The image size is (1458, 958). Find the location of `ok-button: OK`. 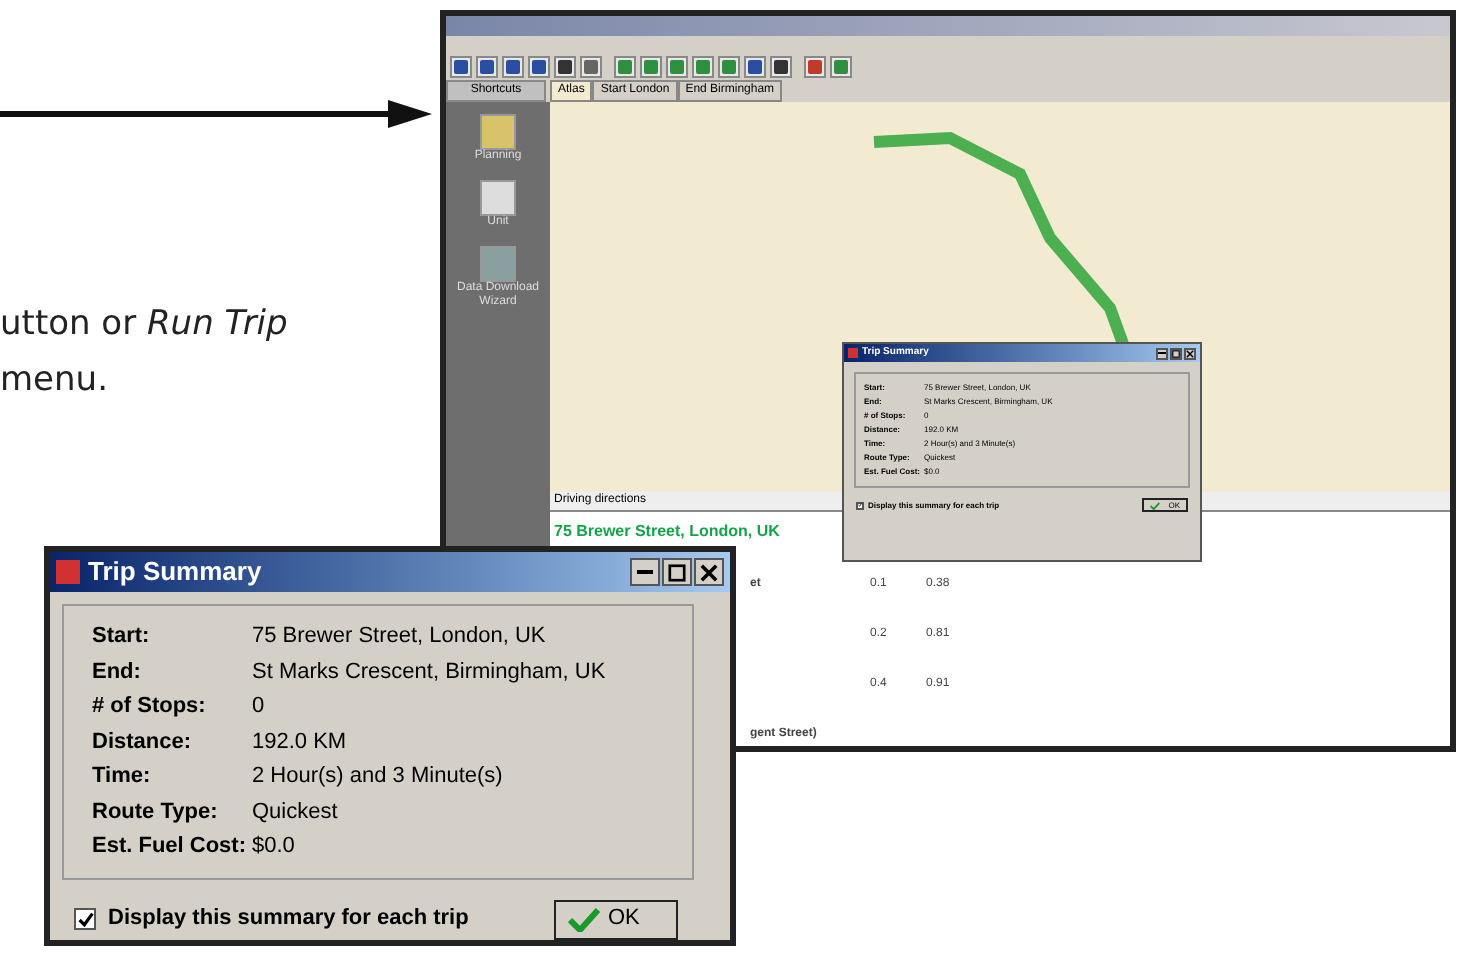

ok-button: OK is located at coordinates (616, 919).